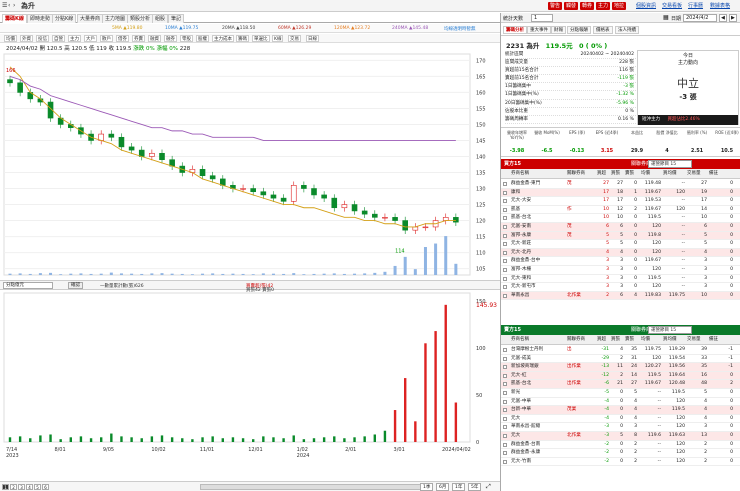 Image resolution: width=740 pixels, height=491 pixels. What do you see at coordinates (294, 38) in the screenshot?
I see `tool-trade: 交易` at bounding box center [294, 38].